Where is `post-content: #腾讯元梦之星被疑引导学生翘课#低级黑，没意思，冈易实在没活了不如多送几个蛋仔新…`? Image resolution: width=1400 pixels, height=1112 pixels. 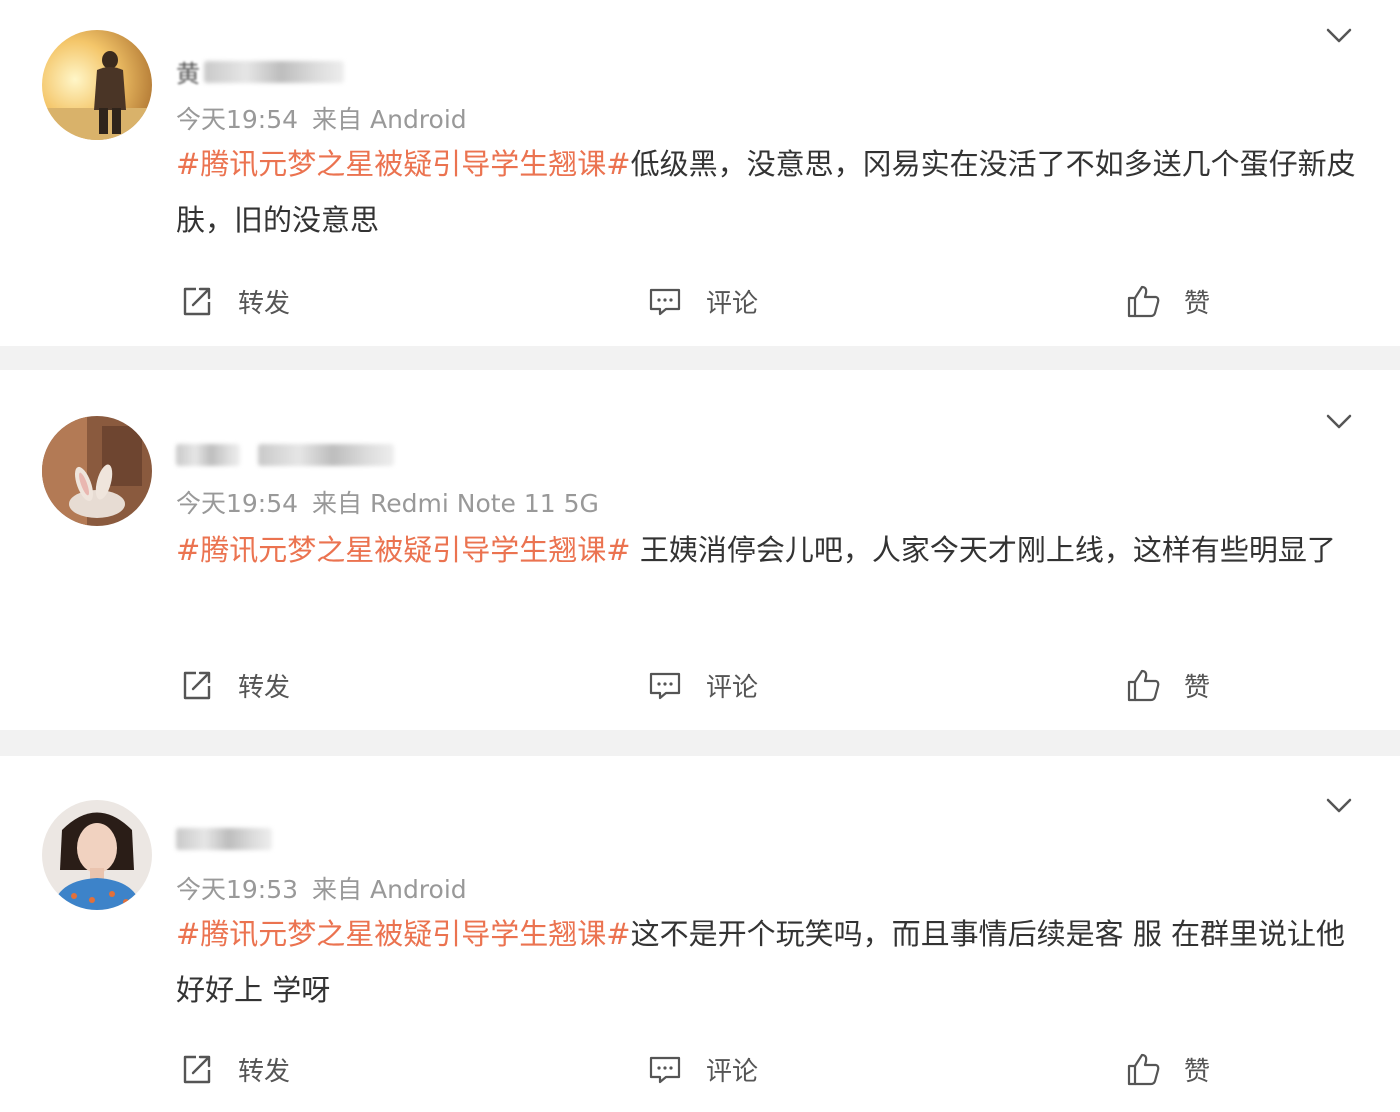
post-content: #腾讯元梦之星被疑引导学生翘课#低级黑，没意思，冈易实在没活了不如多送几个蛋仔新… is located at coordinates (771, 192).